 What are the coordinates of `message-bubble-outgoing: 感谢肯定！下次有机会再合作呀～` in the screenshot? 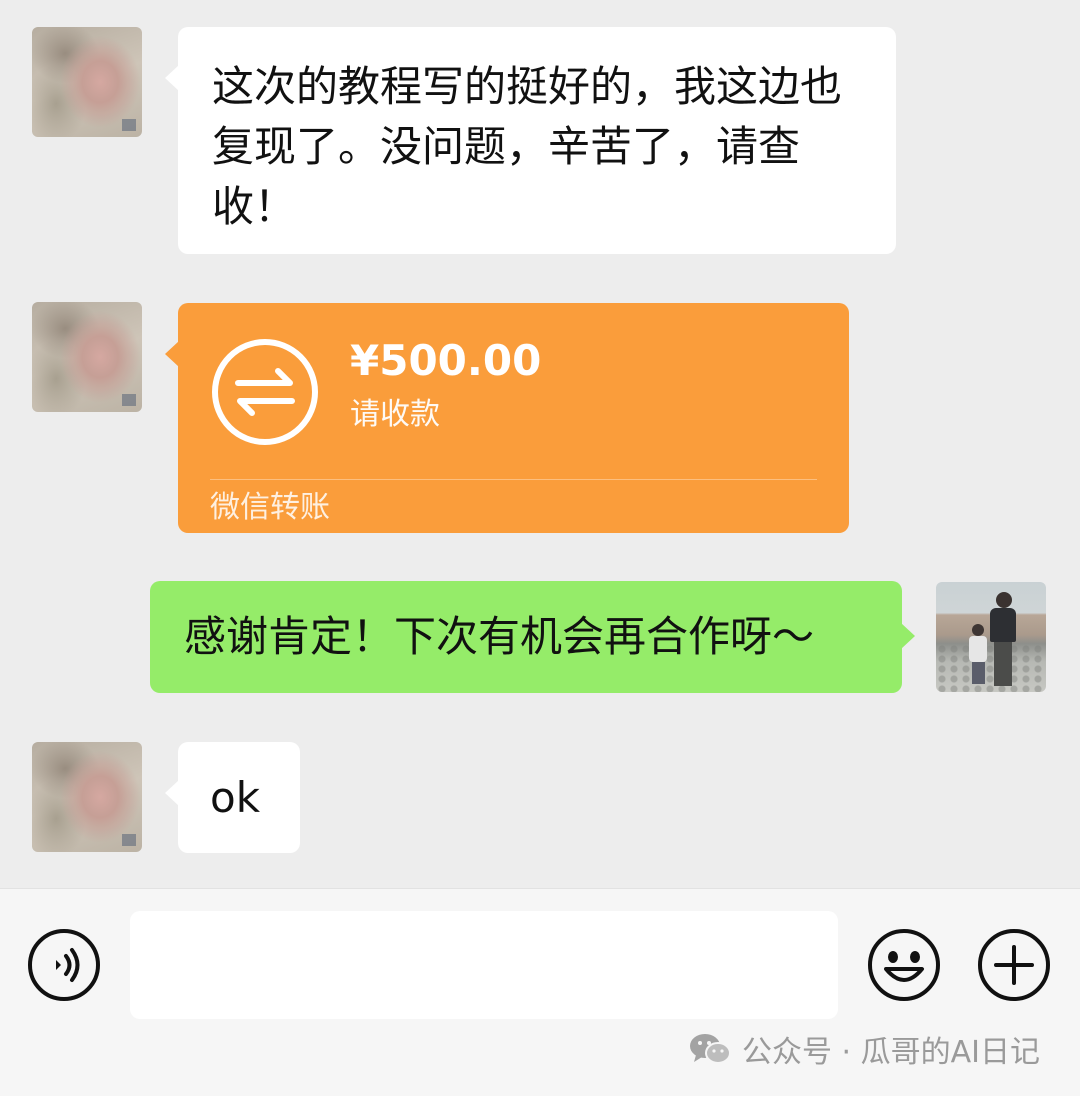 It's located at (532, 637).